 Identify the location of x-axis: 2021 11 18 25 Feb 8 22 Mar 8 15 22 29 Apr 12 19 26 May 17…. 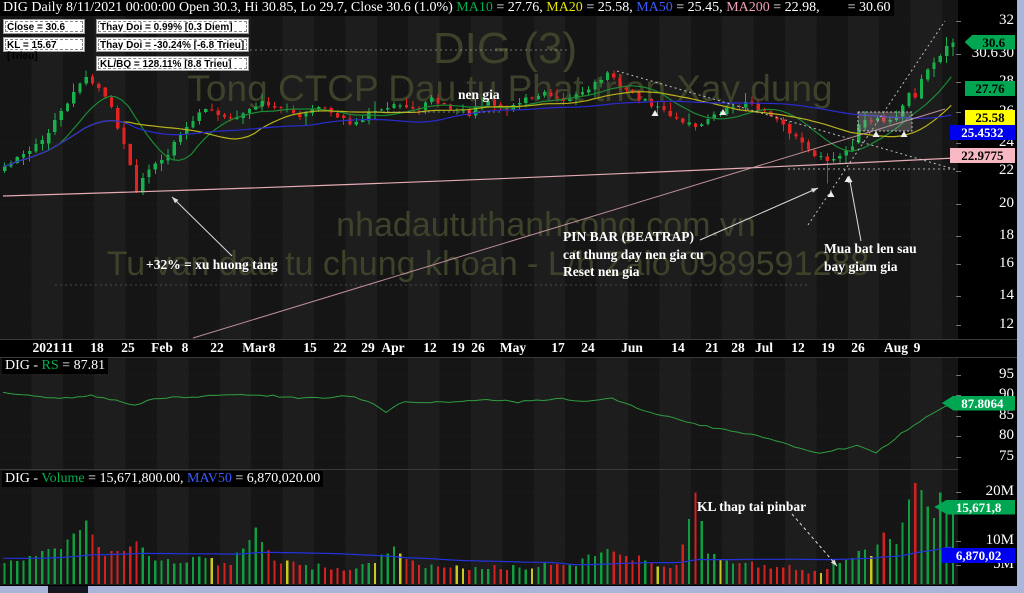
(508, 348).